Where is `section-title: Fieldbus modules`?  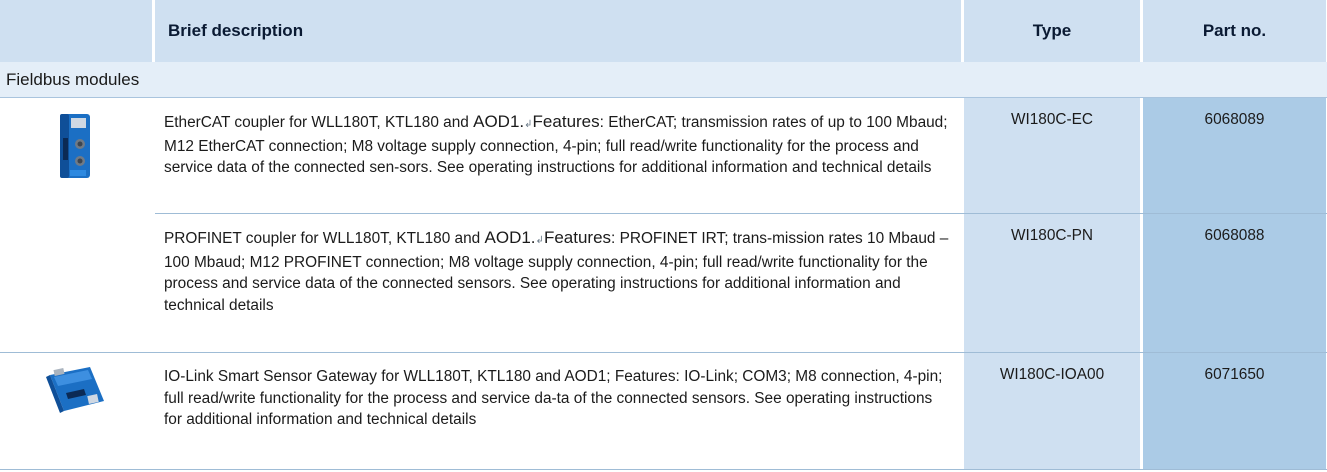
section-title: Fieldbus modules is located at coordinates (663, 80).